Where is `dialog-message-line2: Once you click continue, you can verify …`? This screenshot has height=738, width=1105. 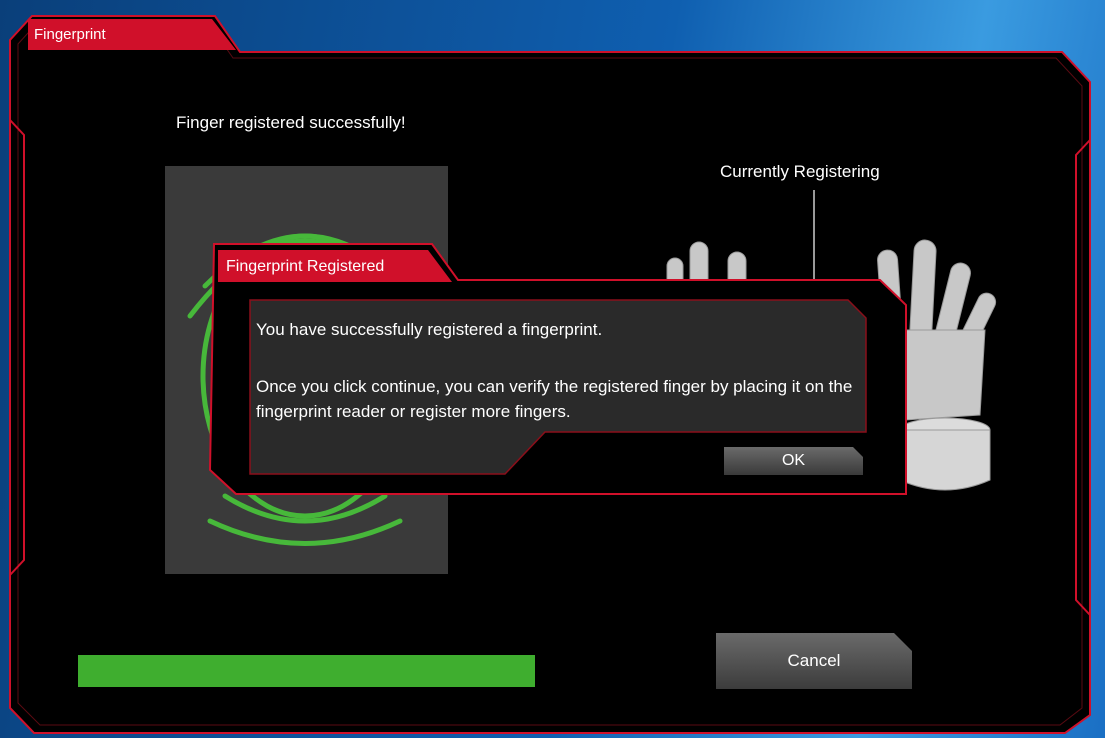
dialog-message-line2: Once you click continue, you can verify … is located at coordinates (554, 399).